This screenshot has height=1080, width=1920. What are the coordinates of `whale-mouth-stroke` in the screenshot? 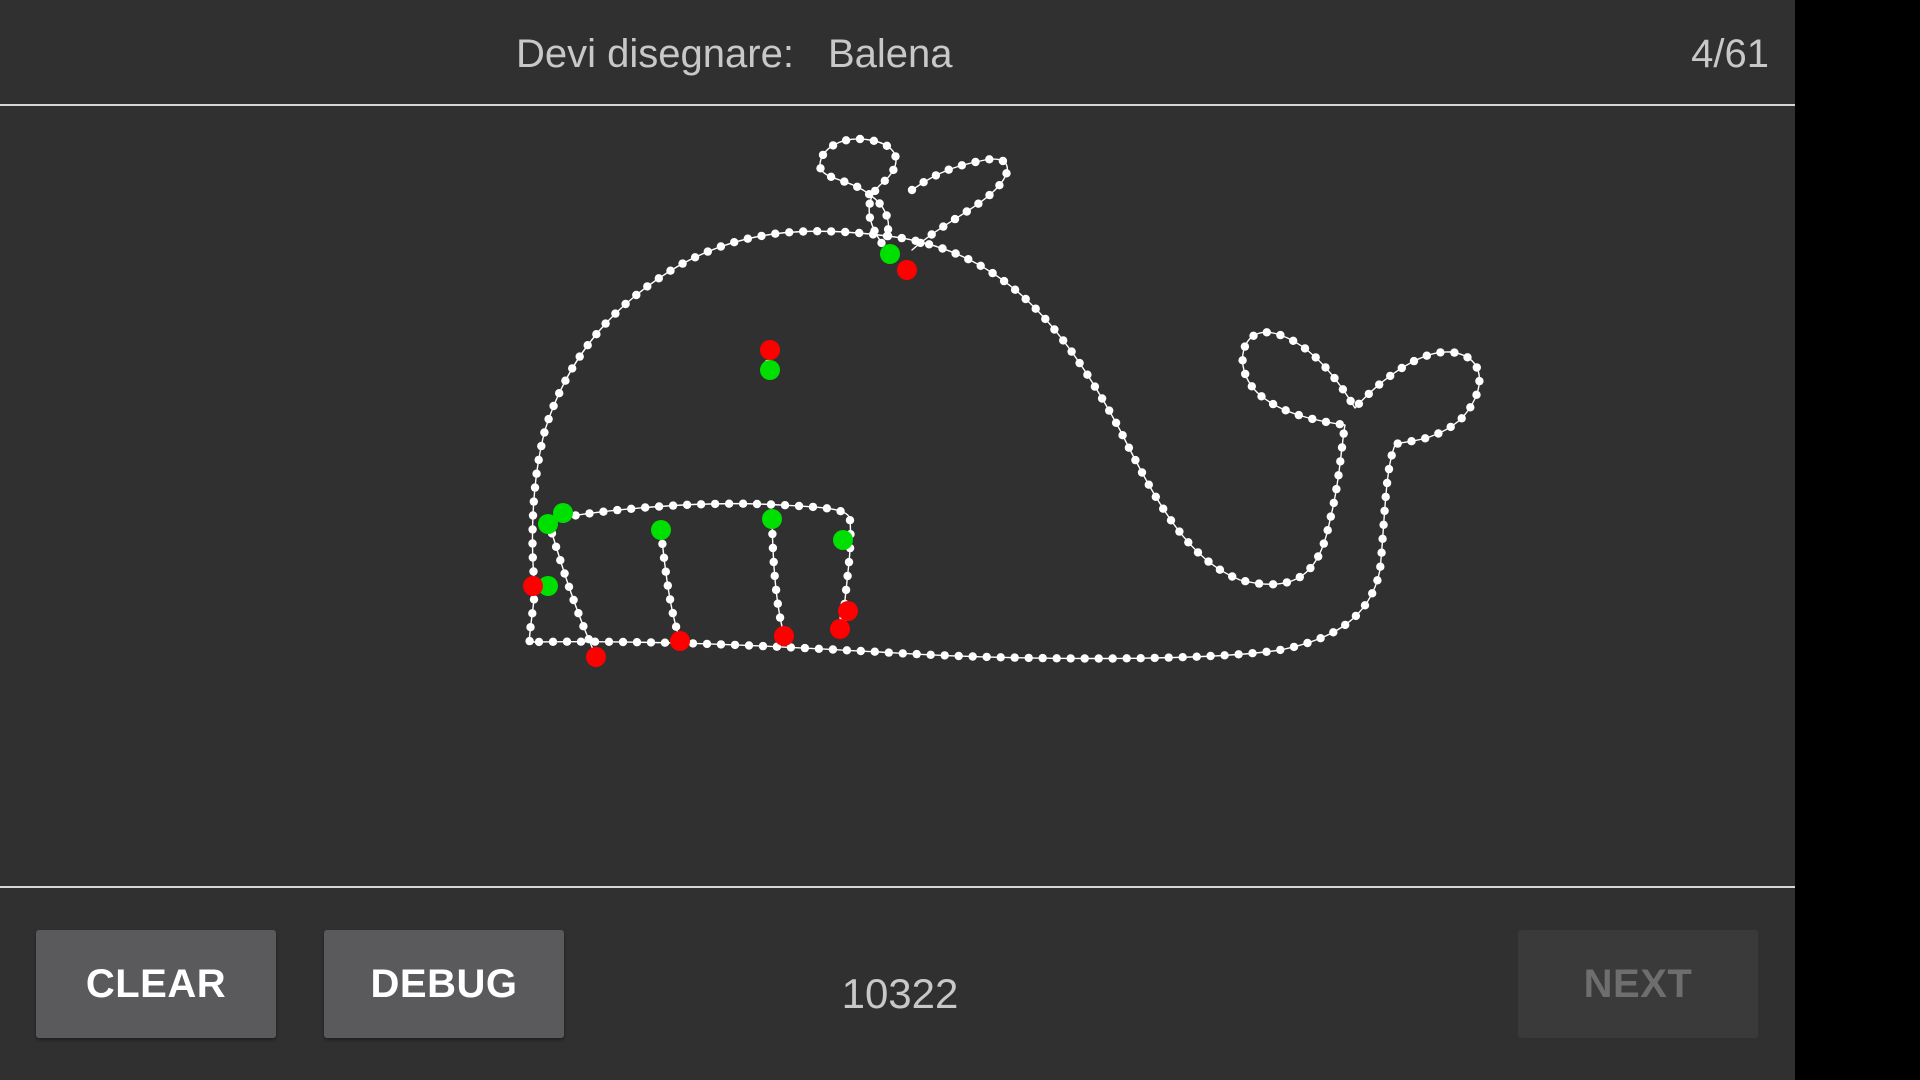 It's located at (699, 566).